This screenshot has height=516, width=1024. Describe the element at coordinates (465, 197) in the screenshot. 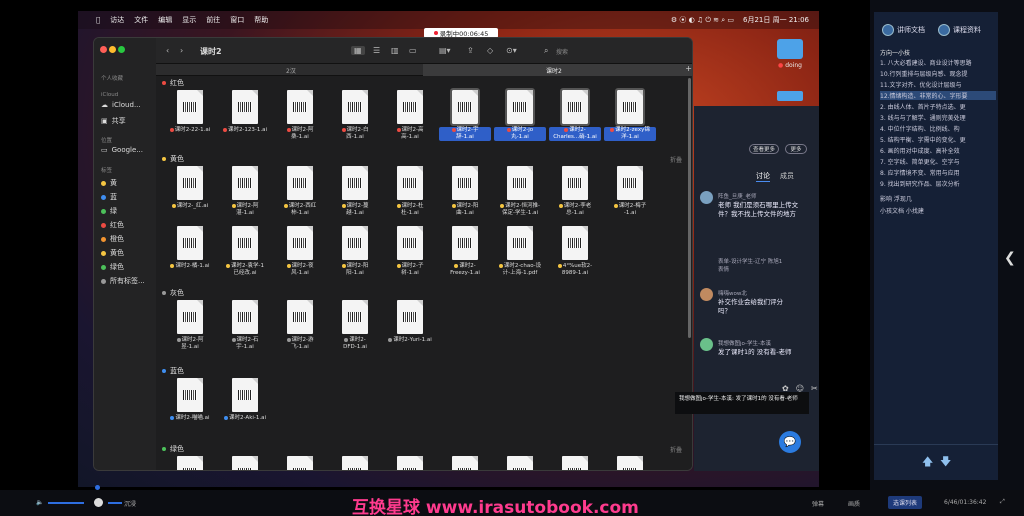

I see `file-item: 课时2-阳 曲-1.ai` at that location.